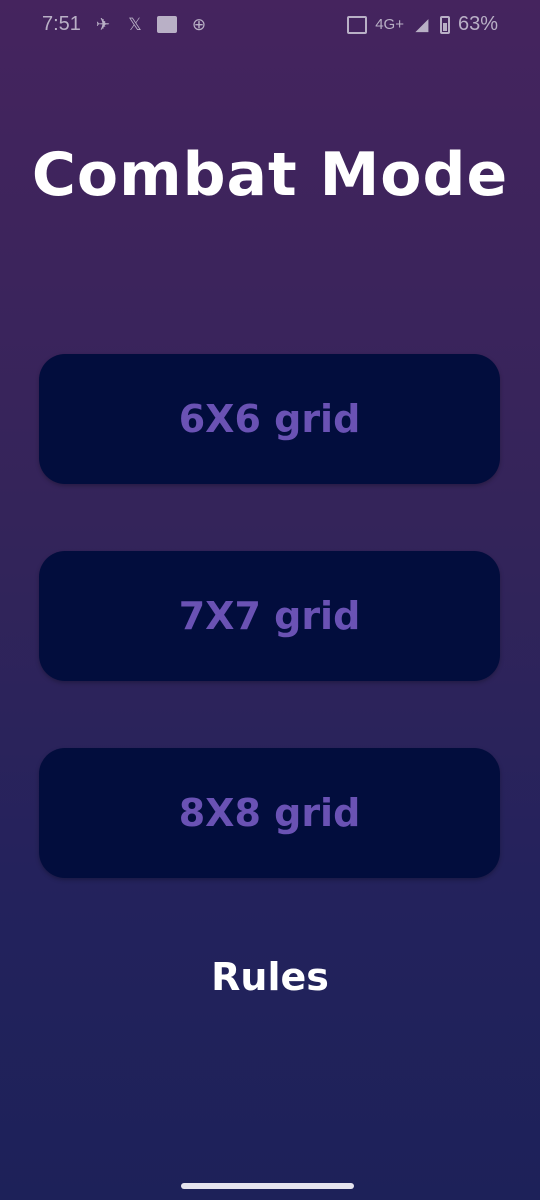 The image size is (540, 1200). What do you see at coordinates (357, 24) in the screenshot?
I see `volte-icon` at bounding box center [357, 24].